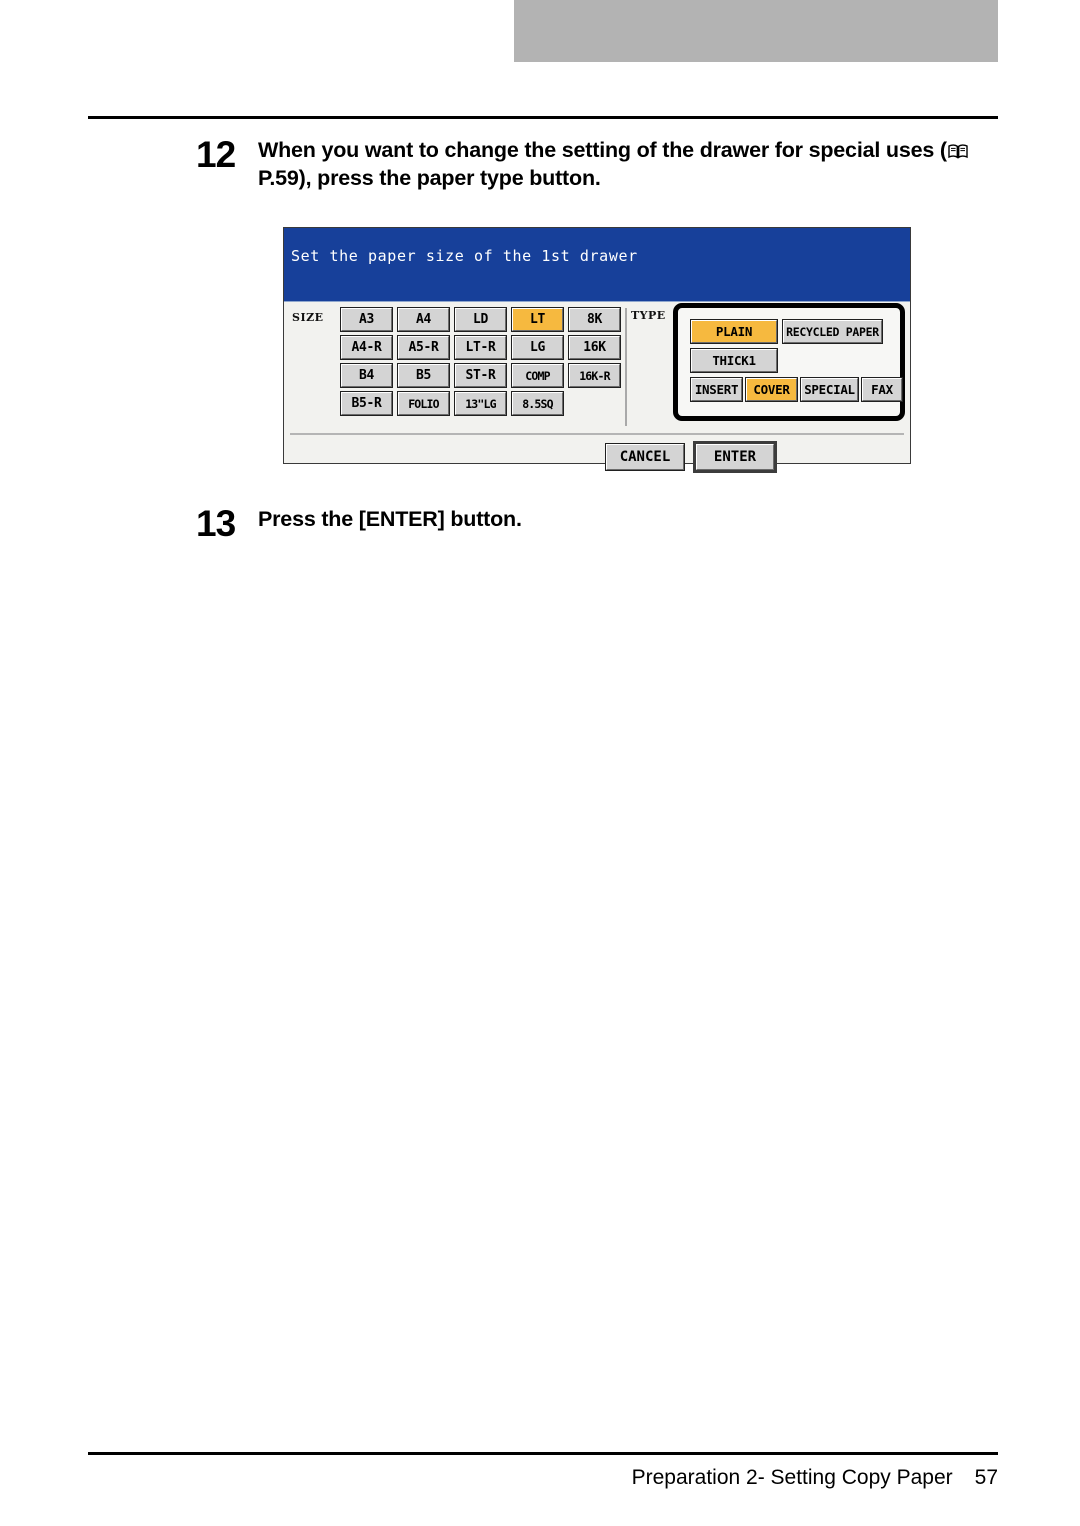 This screenshot has width=1080, height=1526. What do you see at coordinates (735, 457) in the screenshot?
I see `enter-button: ENTER` at bounding box center [735, 457].